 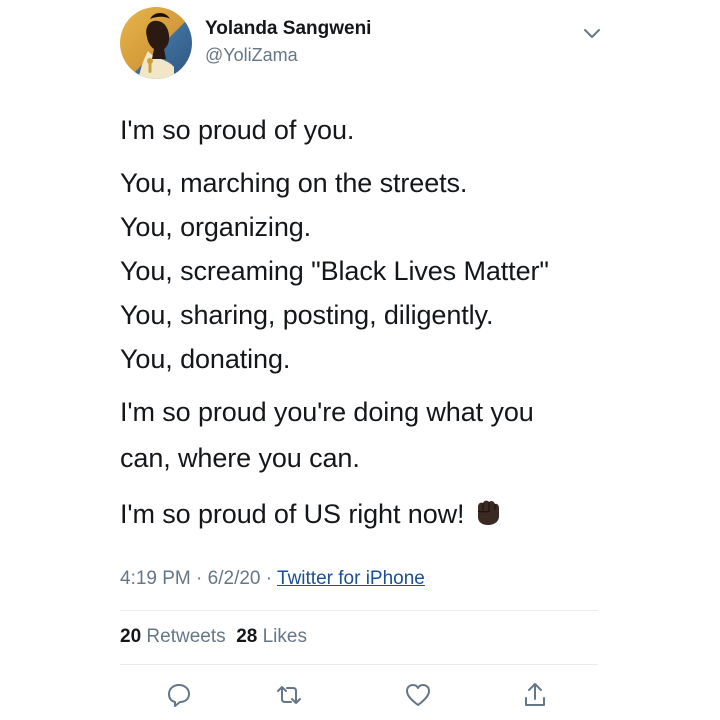 I want to click on likes-stat: 28 Likes, so click(x=271, y=636).